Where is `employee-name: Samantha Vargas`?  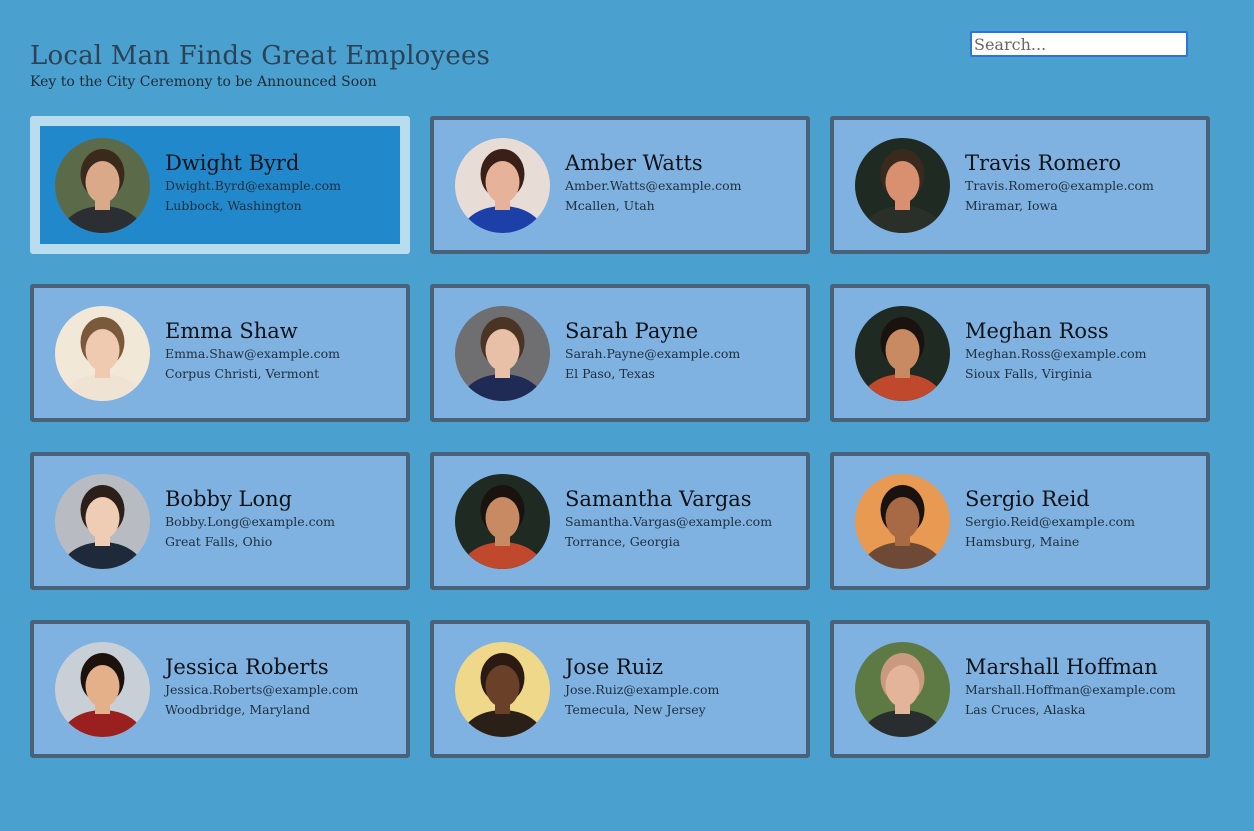 employee-name: Samantha Vargas is located at coordinates (658, 499).